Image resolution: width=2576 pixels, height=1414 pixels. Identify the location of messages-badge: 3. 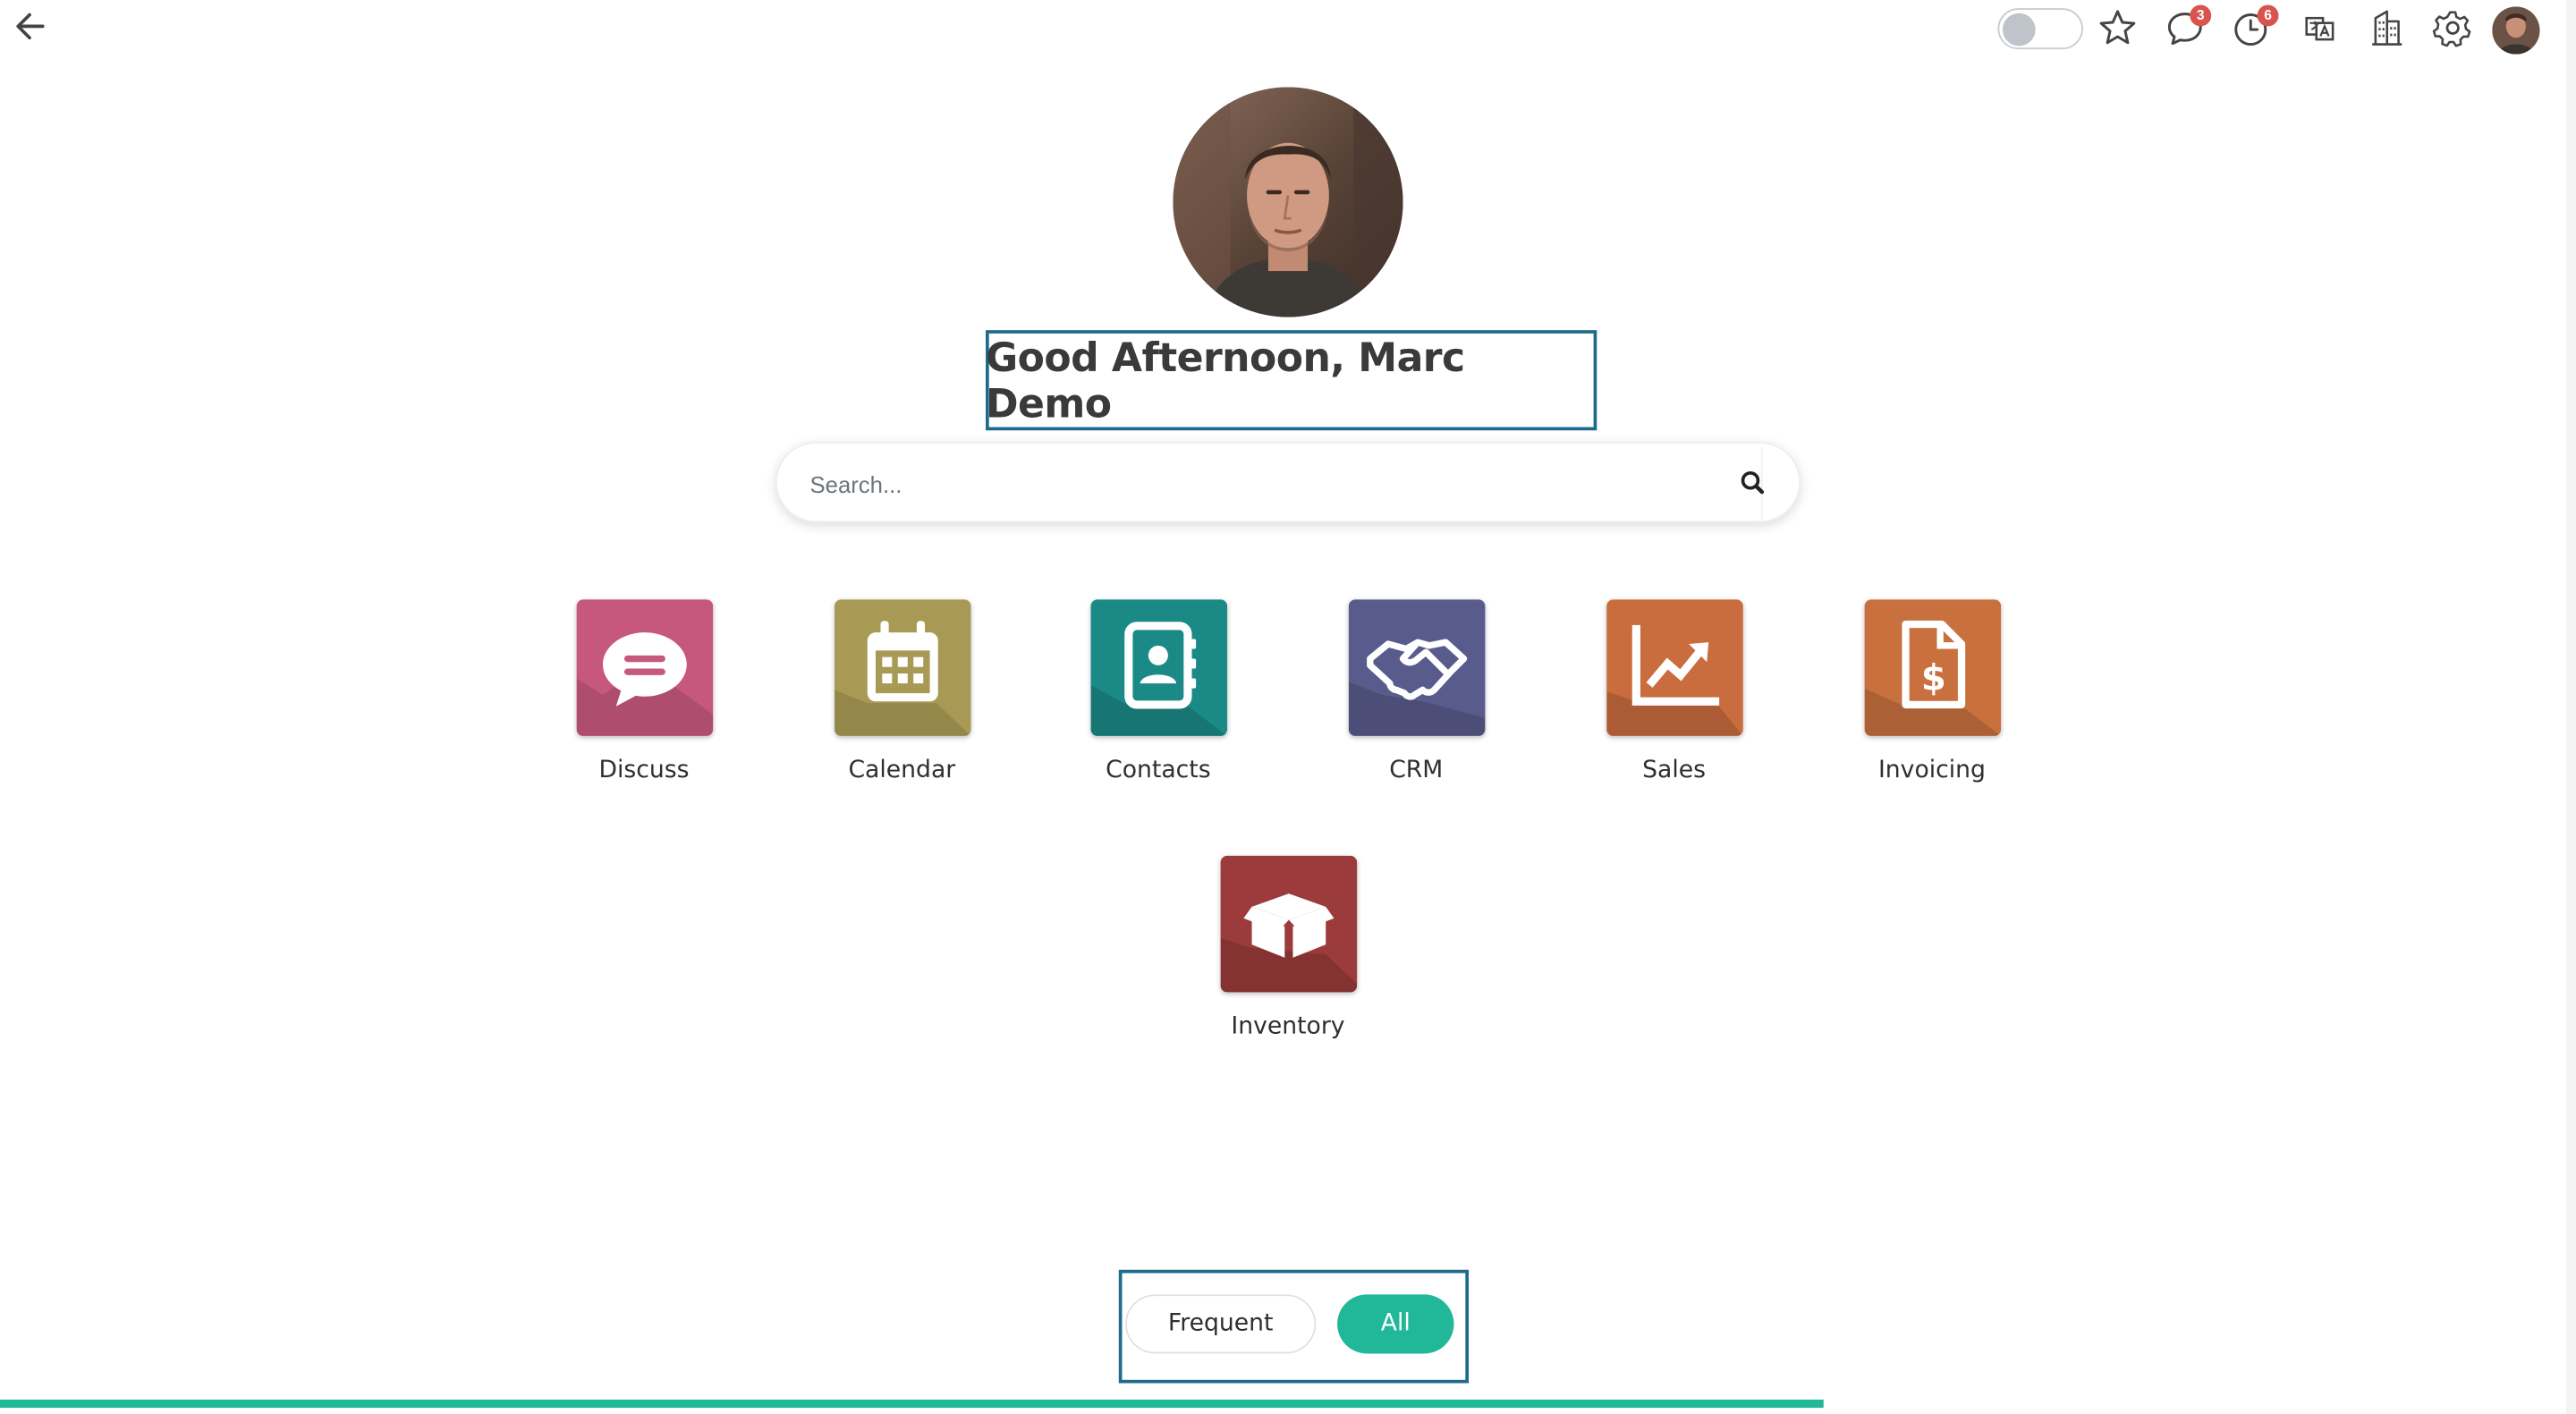
(2201, 16).